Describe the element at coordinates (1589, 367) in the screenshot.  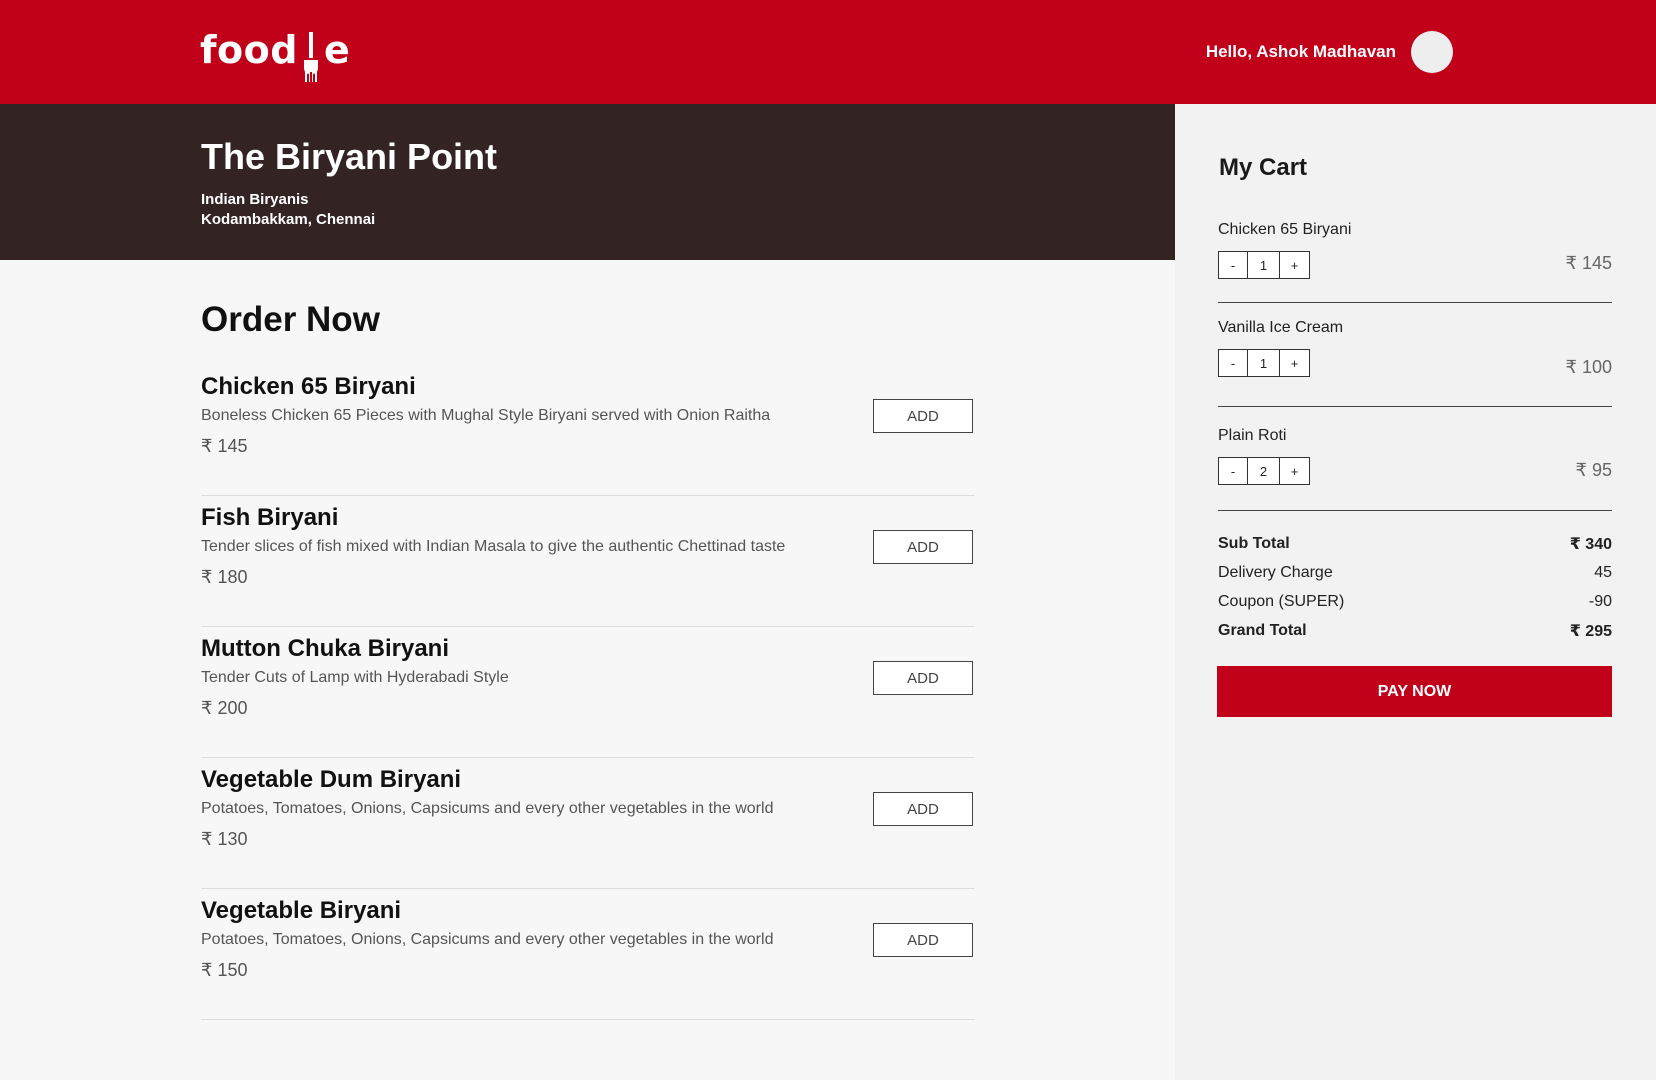
I see `cart-item-price: ₹ 100` at that location.